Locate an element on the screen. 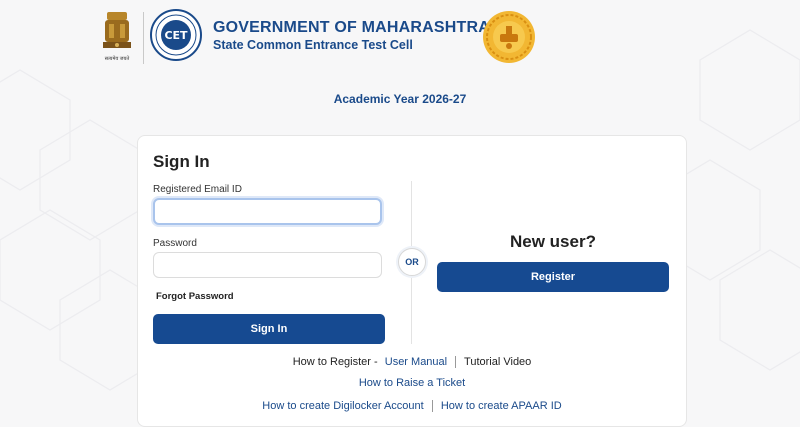 The width and height of the screenshot is (800, 427). ticket-help-row: How to Raise a Ticket is located at coordinates (412, 383).